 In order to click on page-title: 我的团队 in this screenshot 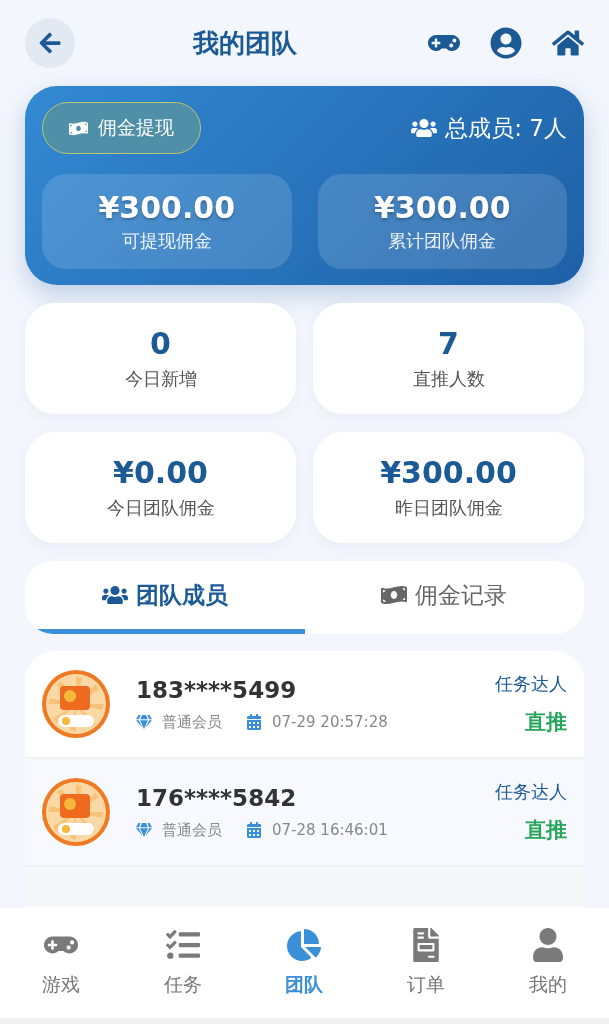, I will do `click(245, 43)`.